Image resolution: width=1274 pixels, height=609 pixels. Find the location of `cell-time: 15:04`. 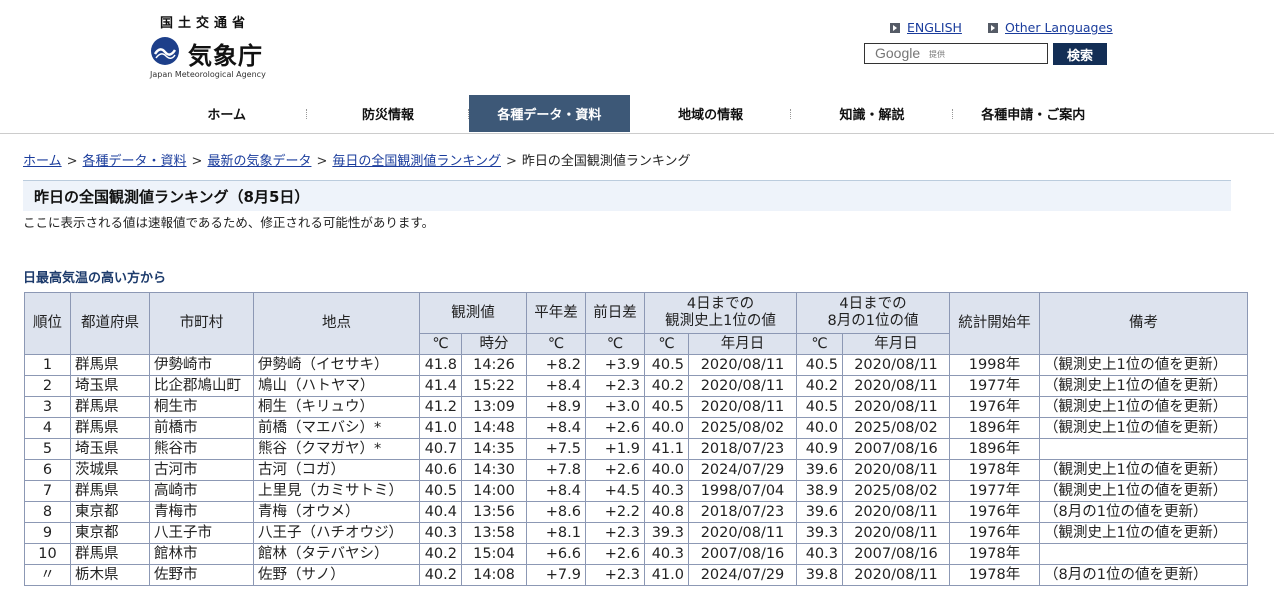

cell-time: 15:04 is located at coordinates (494, 554).